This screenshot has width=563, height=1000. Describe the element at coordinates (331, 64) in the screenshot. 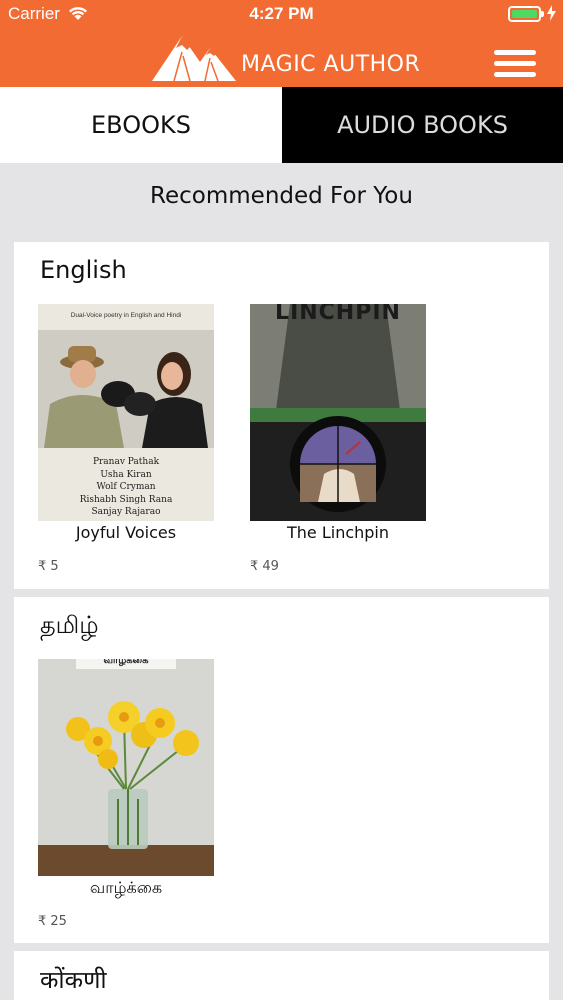

I see `brand-title: MAGIC AUTHOR` at that location.